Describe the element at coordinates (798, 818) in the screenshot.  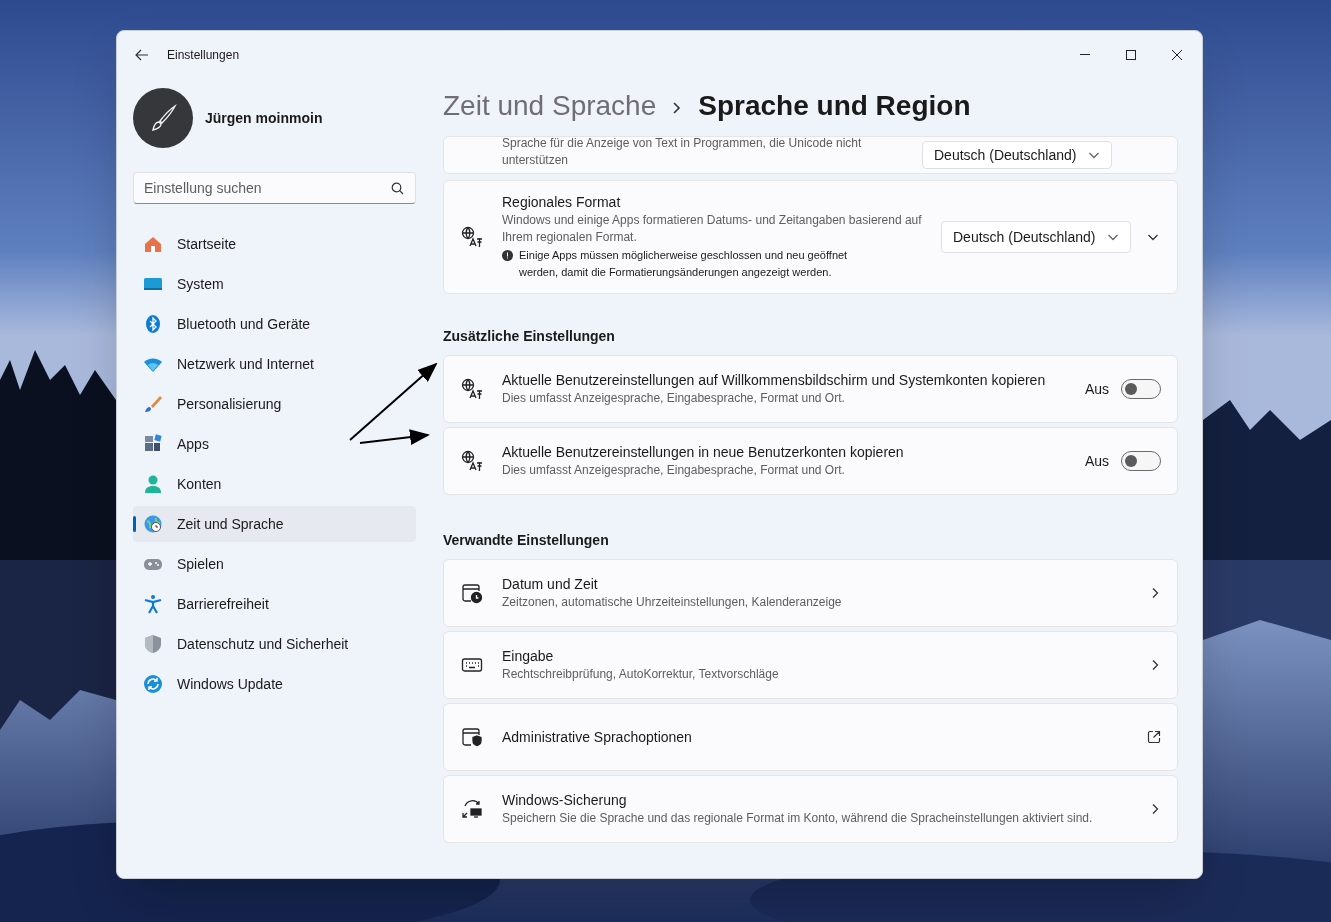
I see `setting-description: Speichern Sie die Sprache und das regionale Format im Konto, während die Spracheinstellungen aktiviert sind.` at that location.